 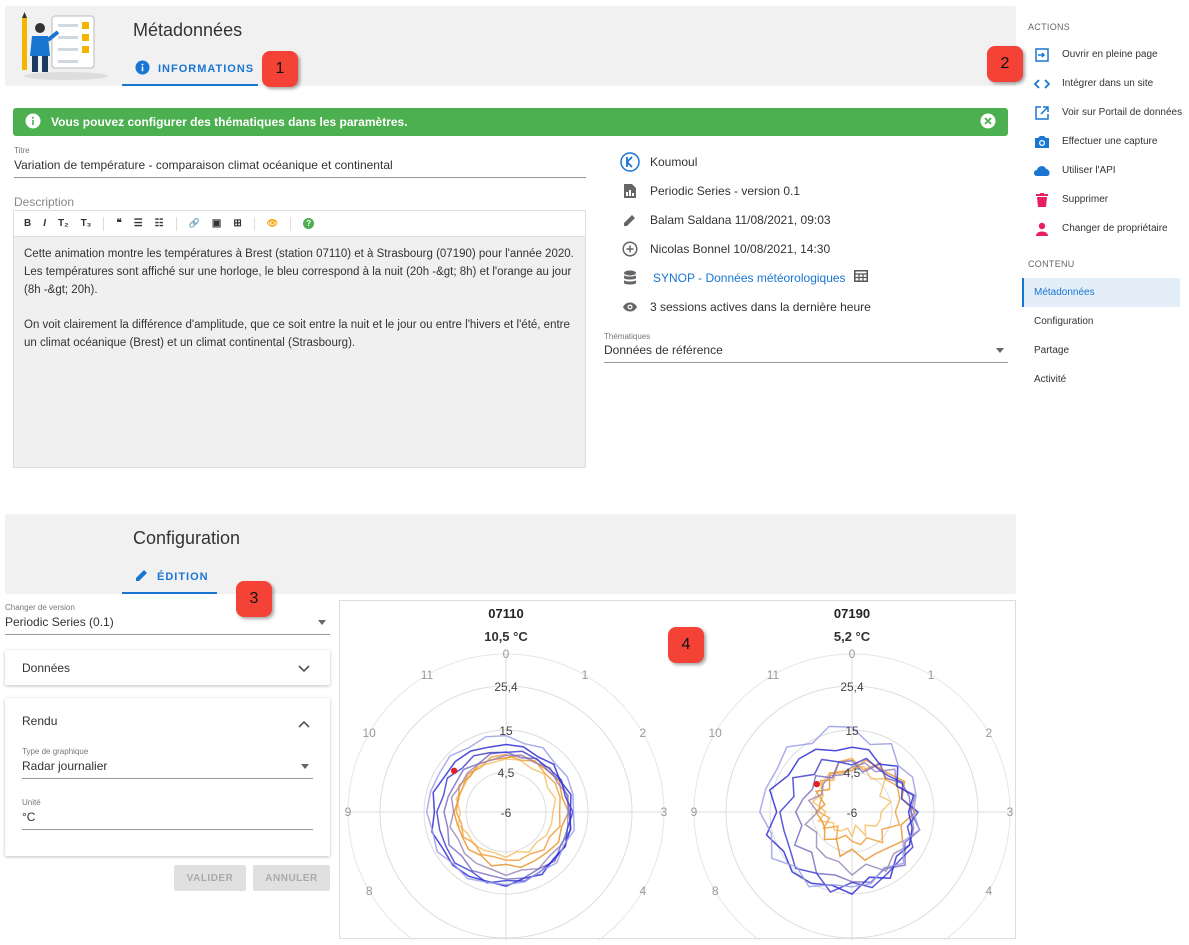 I want to click on donnees-panel: Données, so click(x=167, y=667).